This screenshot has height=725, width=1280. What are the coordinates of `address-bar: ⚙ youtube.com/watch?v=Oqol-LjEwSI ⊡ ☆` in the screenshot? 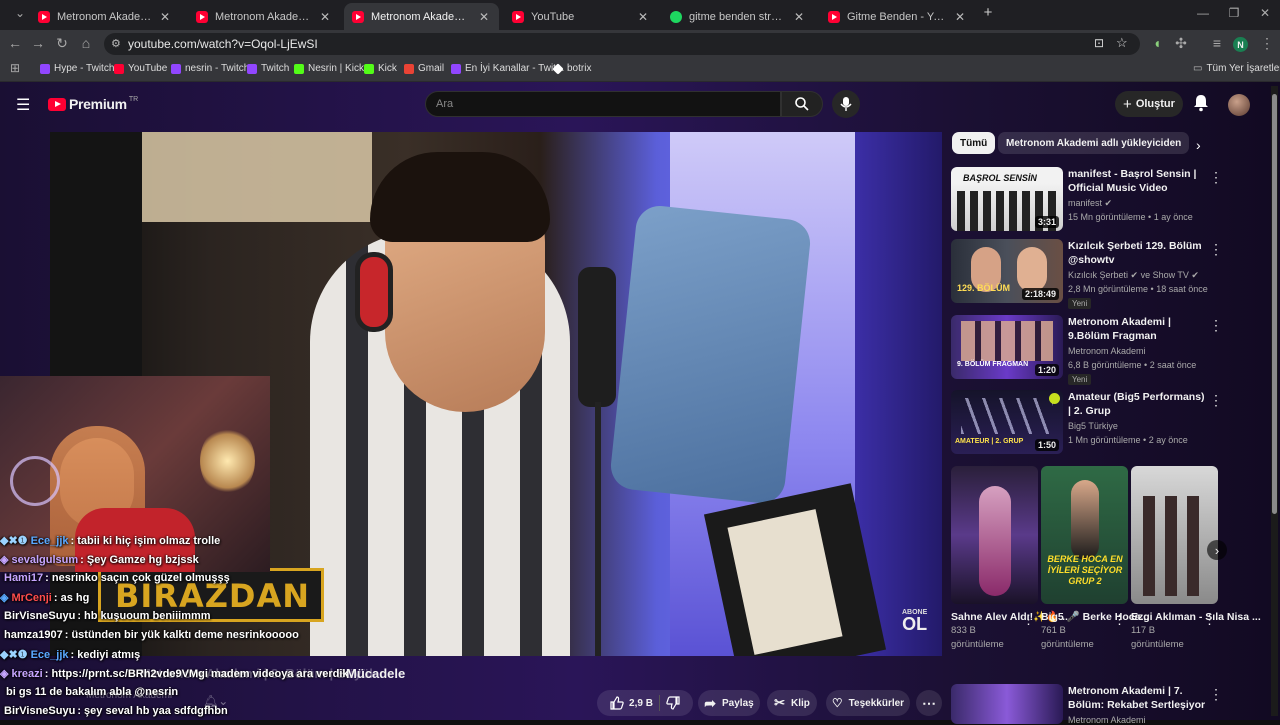 It's located at (622, 44).